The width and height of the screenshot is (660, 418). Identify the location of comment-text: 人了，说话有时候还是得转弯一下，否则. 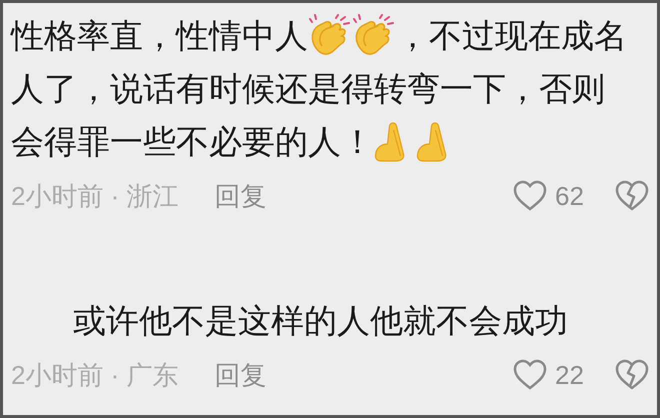
(308, 88).